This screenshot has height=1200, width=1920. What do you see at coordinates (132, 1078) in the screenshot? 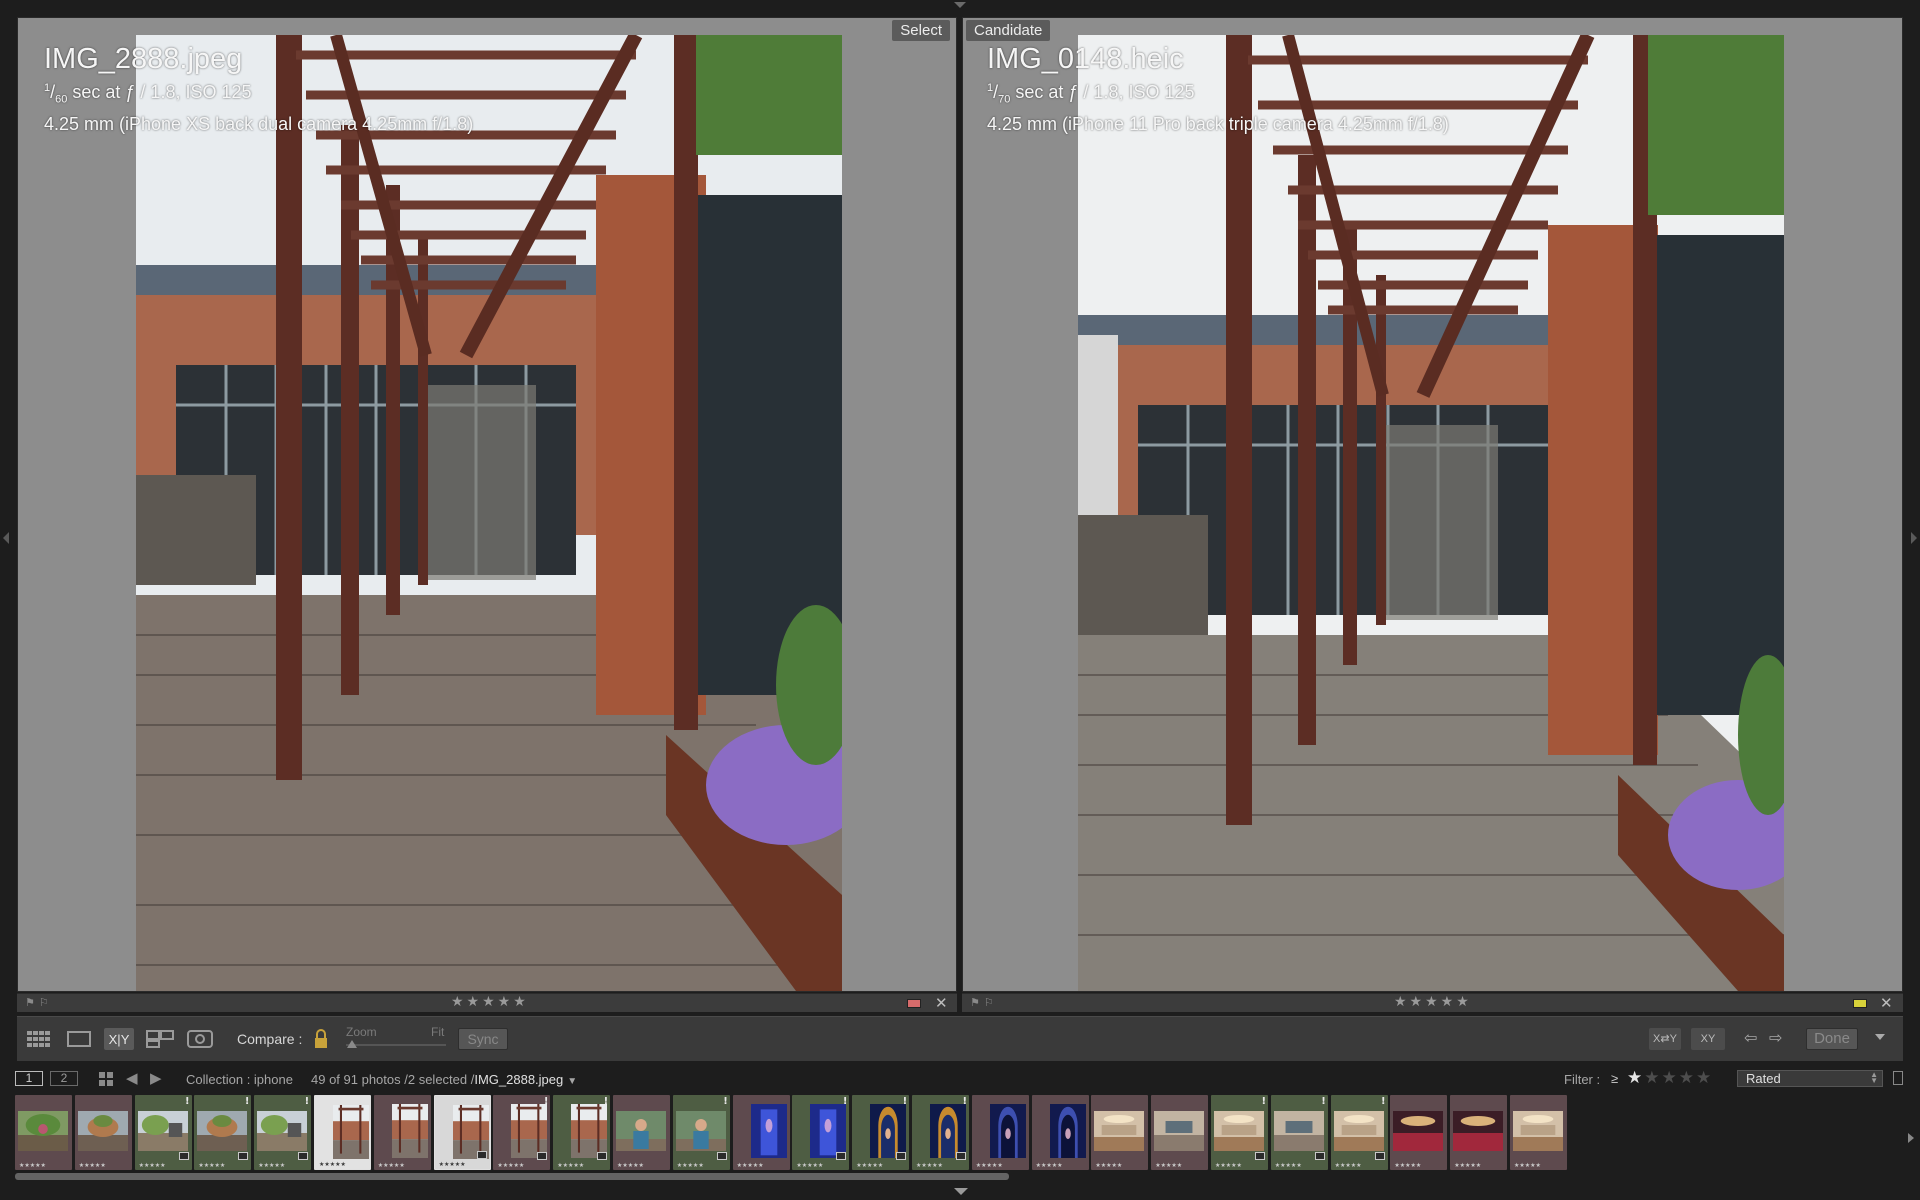
I see `back-arrow-icon: ◀` at bounding box center [132, 1078].